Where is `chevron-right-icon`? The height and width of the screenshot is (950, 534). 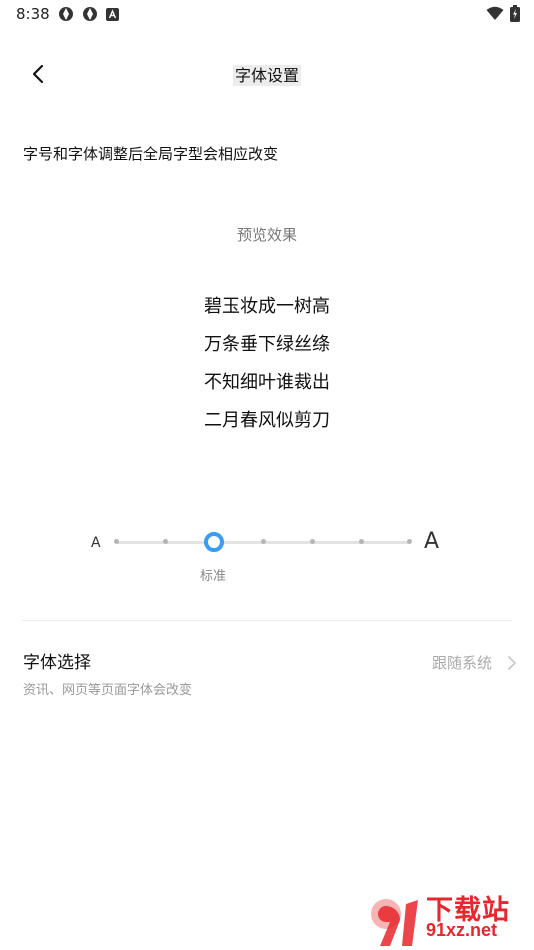 chevron-right-icon is located at coordinates (512, 663).